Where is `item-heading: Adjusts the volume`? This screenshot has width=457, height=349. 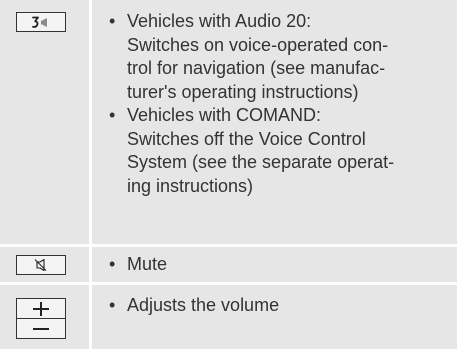 item-heading: Adjusts the volume is located at coordinates (203, 305).